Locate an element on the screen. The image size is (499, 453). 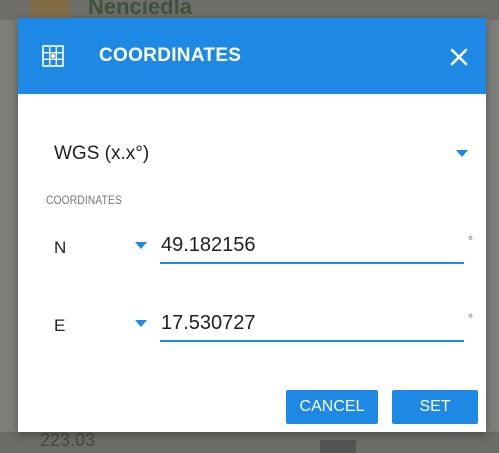
cancel-button: CANCEL is located at coordinates (332, 407).